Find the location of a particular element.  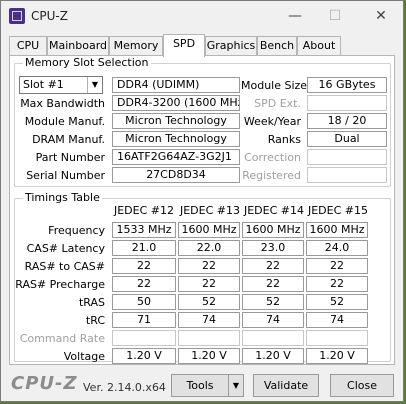

tools-button: Tools is located at coordinates (200, 385).